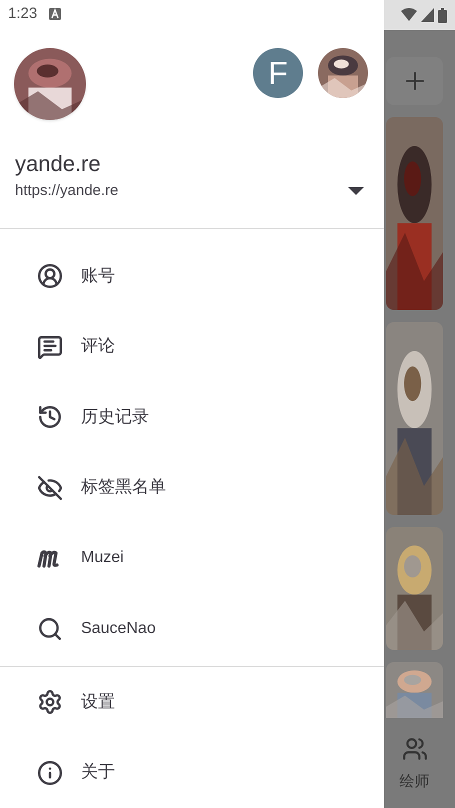  I want to click on search-icon, so click(50, 629).